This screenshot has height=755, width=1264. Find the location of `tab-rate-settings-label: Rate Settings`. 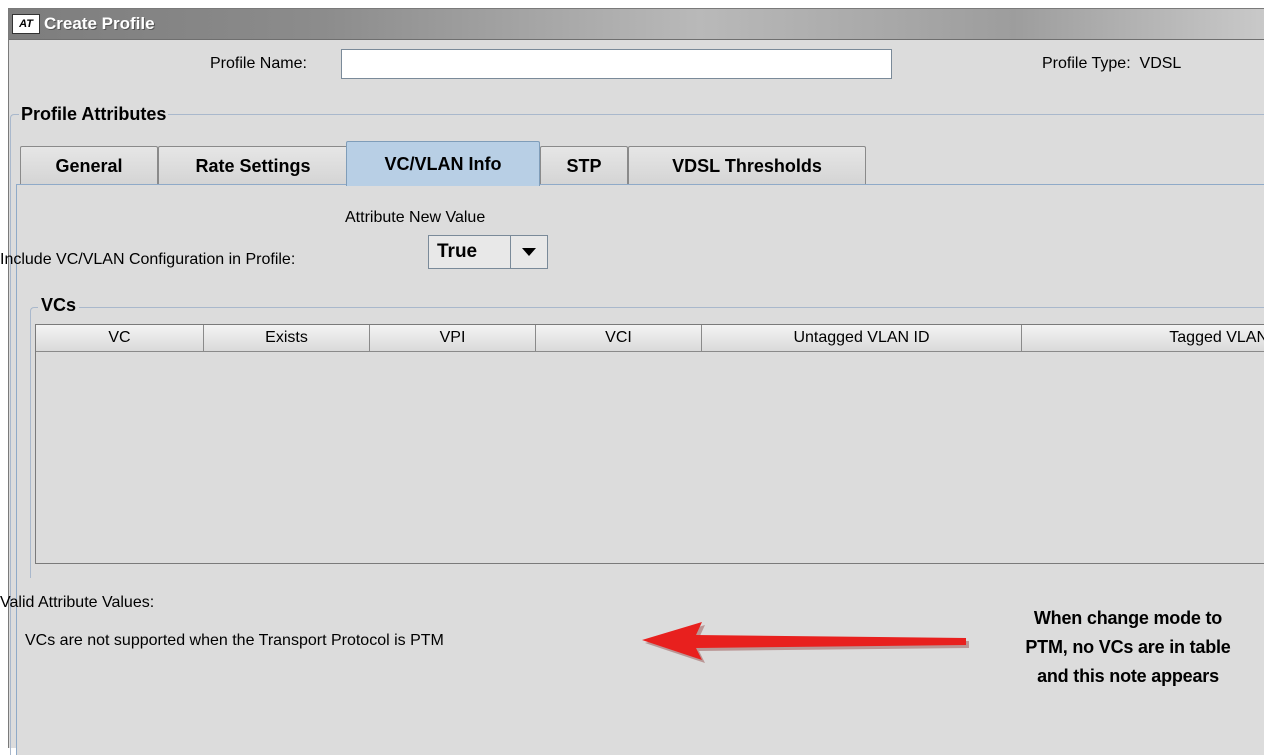

tab-rate-settings-label: Rate Settings is located at coordinates (253, 165).